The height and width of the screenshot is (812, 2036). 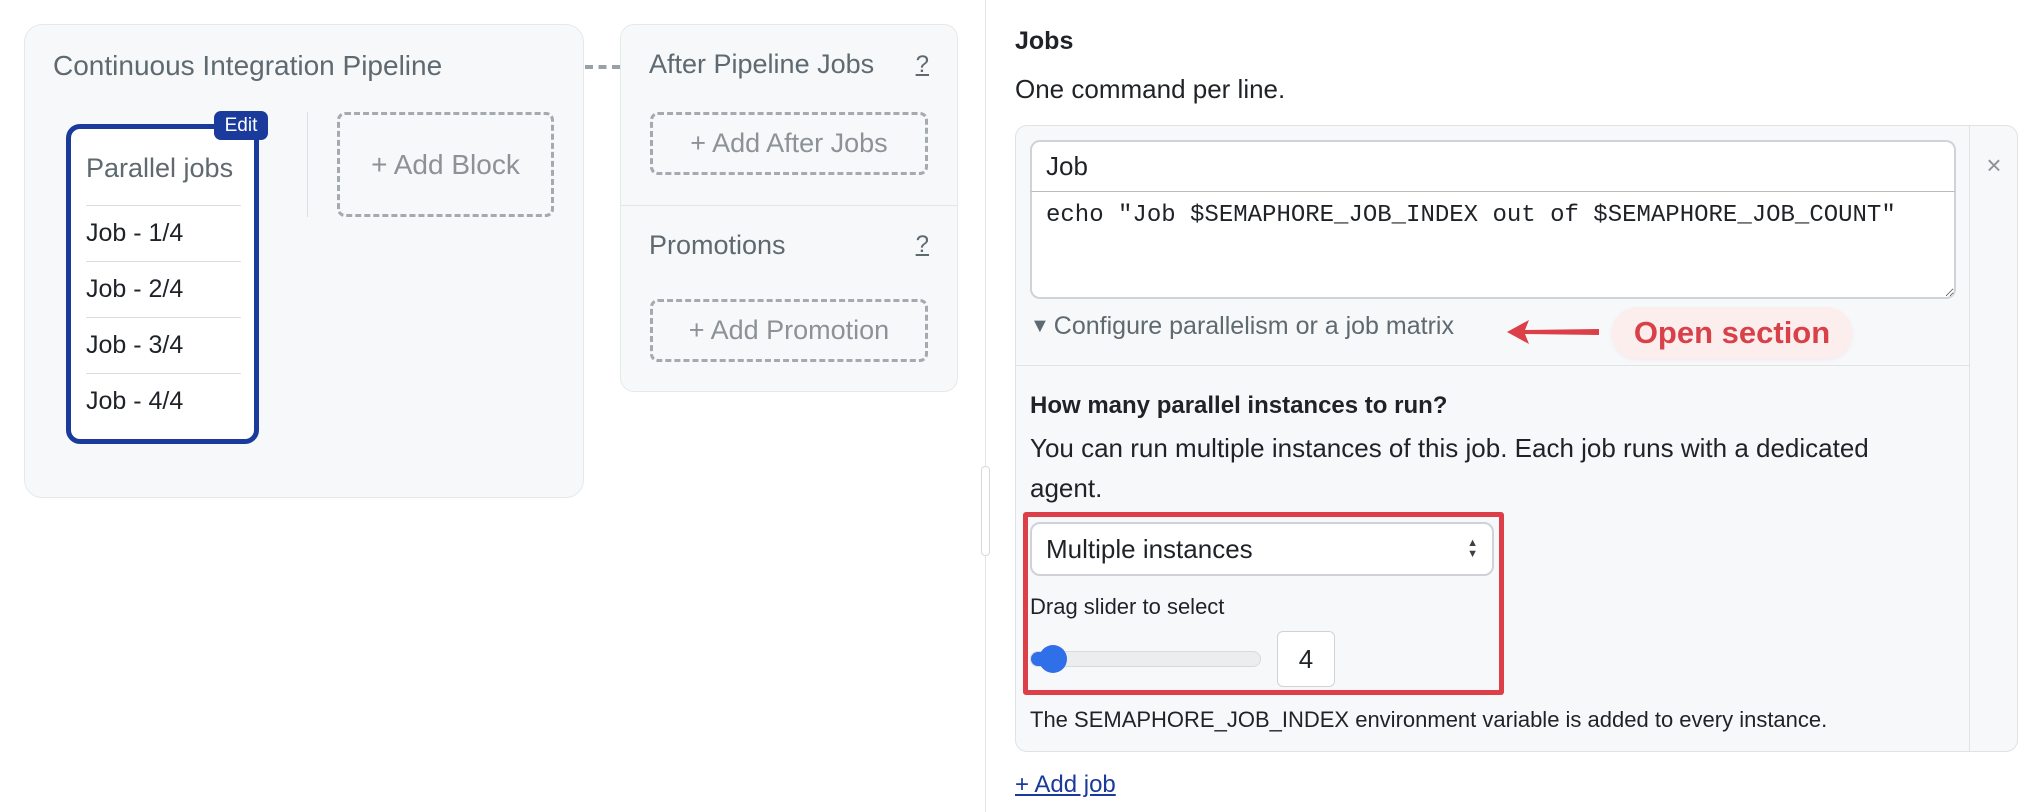 What do you see at coordinates (762, 64) in the screenshot?
I see `after-pipeline-title: After Pipeline Jobs` at bounding box center [762, 64].